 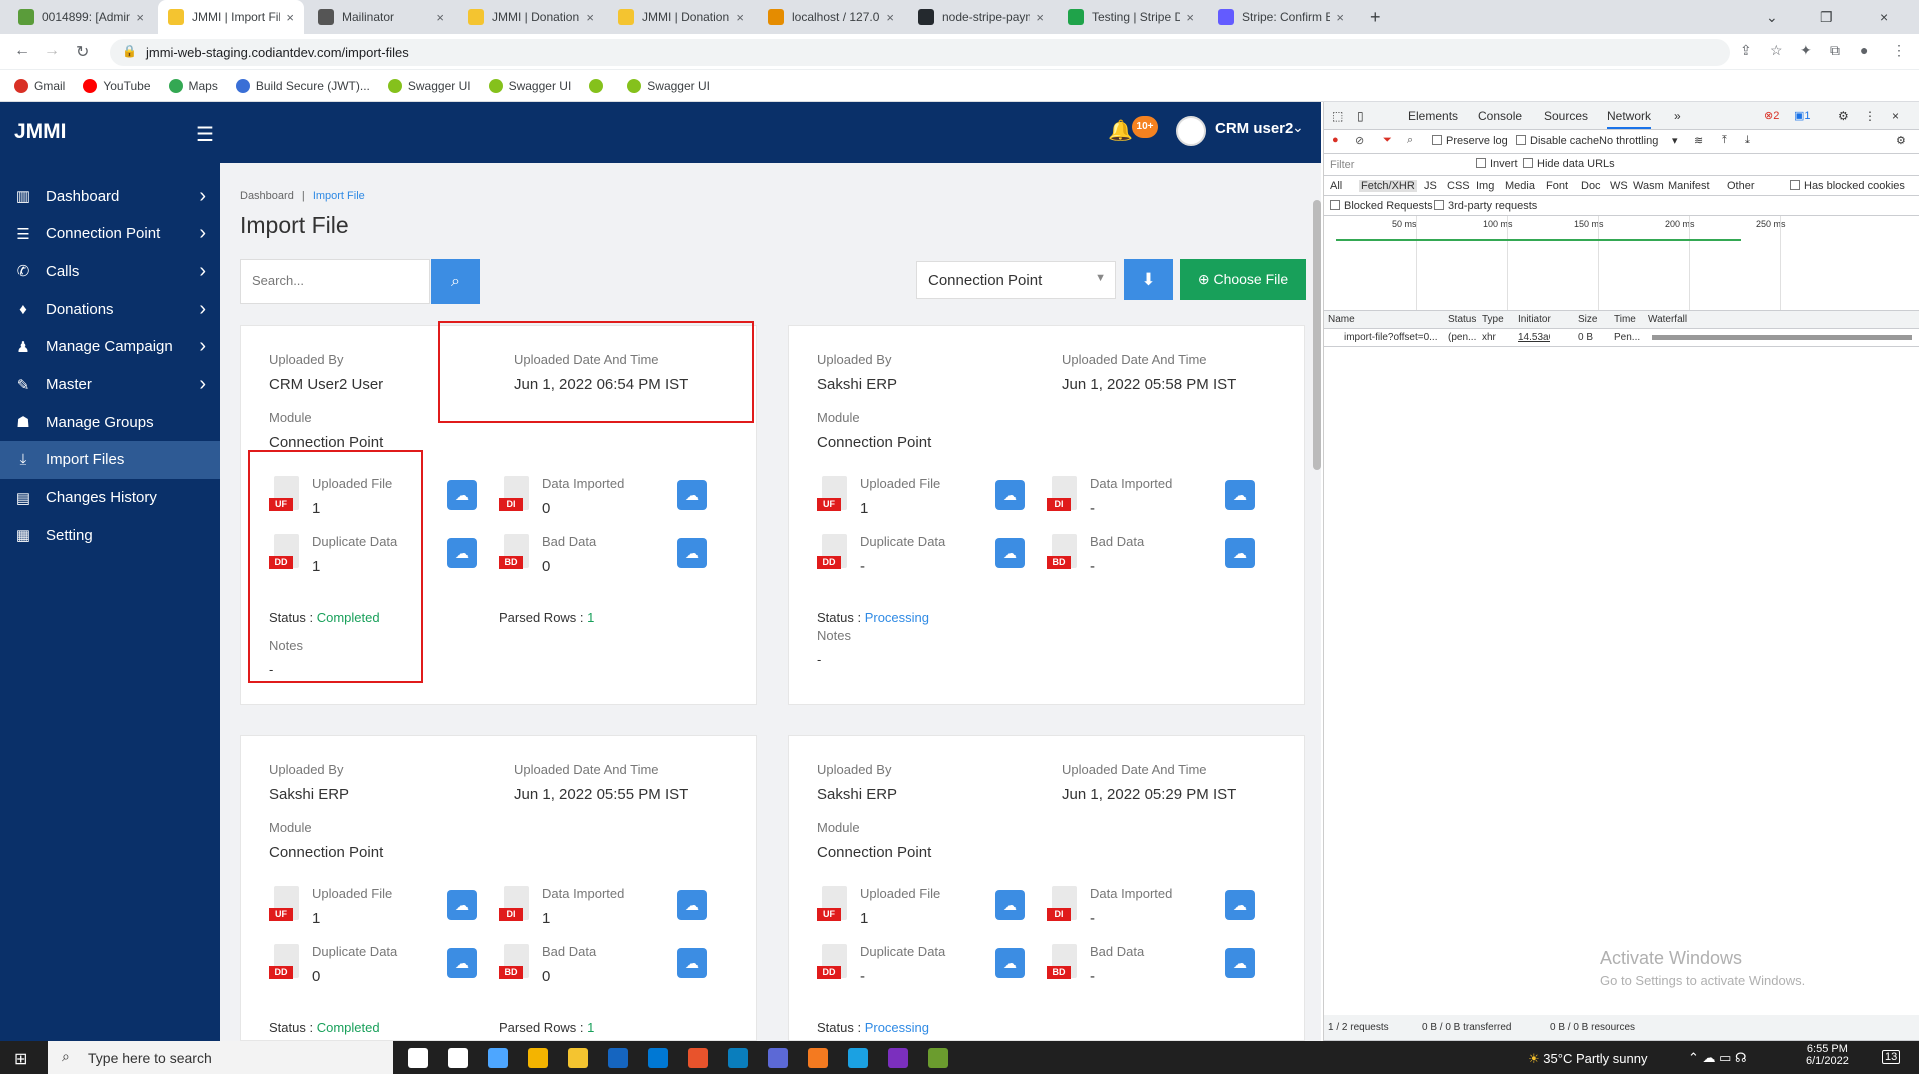 What do you see at coordinates (1677, 116) in the screenshot?
I see `more-tabs-icon: »` at bounding box center [1677, 116].